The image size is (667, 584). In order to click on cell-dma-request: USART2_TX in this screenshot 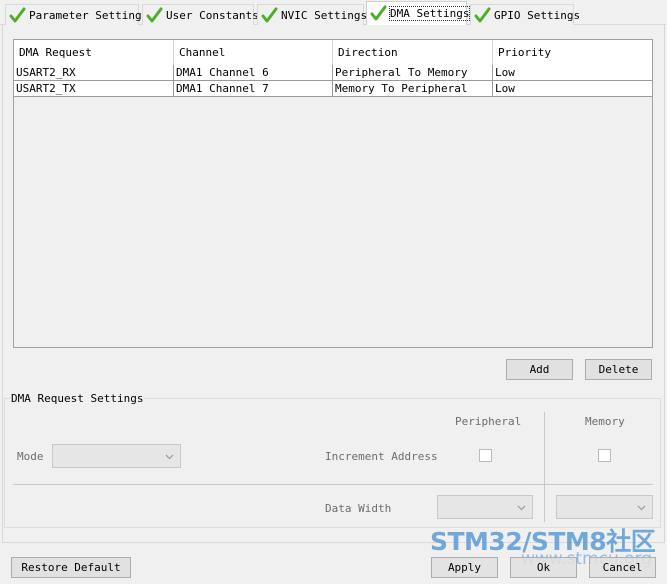, I will do `click(94, 89)`.